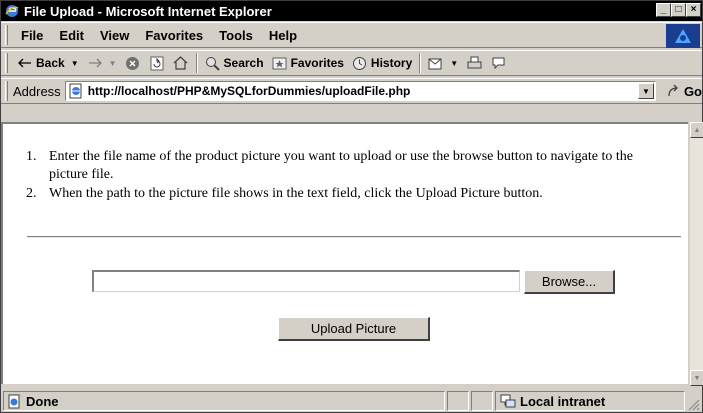 The height and width of the screenshot is (413, 703). What do you see at coordinates (696, 378) in the screenshot?
I see `scroll-down-button: ▼` at bounding box center [696, 378].